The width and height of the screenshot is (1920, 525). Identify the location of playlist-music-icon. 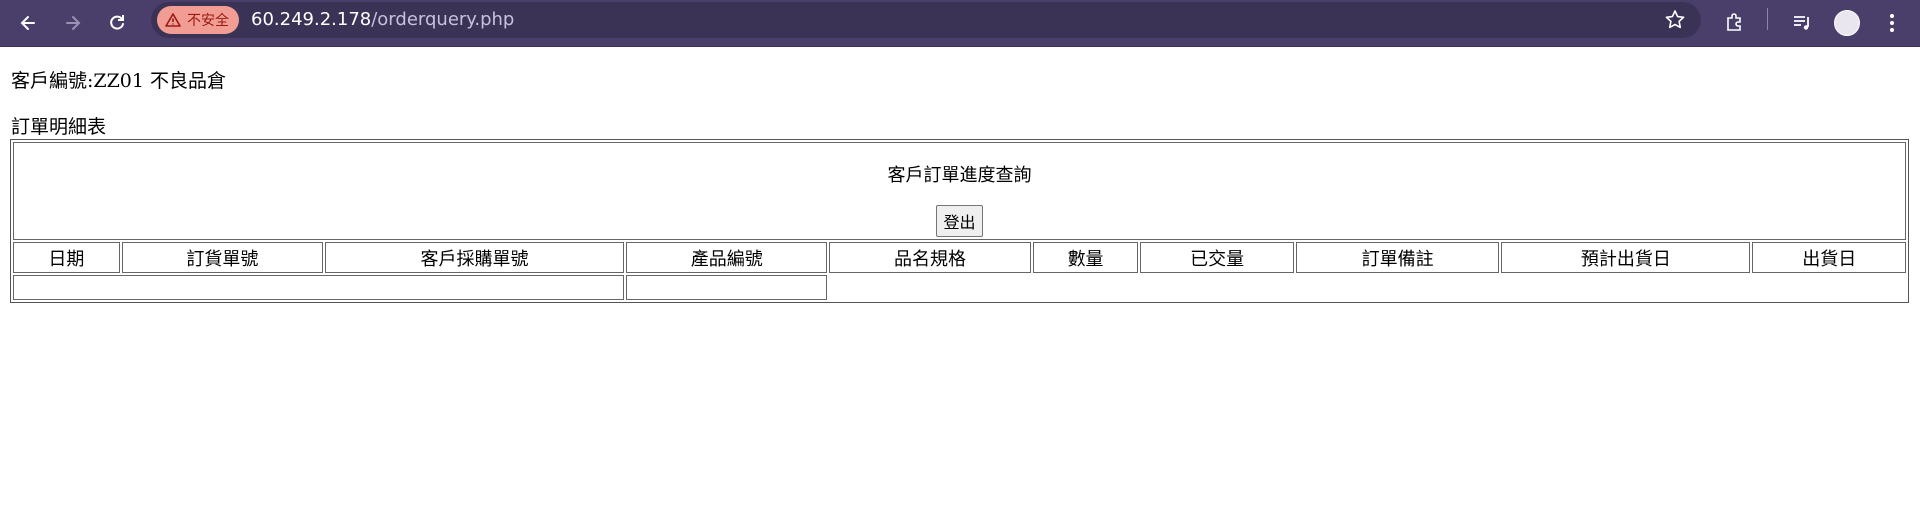
(1801, 23).